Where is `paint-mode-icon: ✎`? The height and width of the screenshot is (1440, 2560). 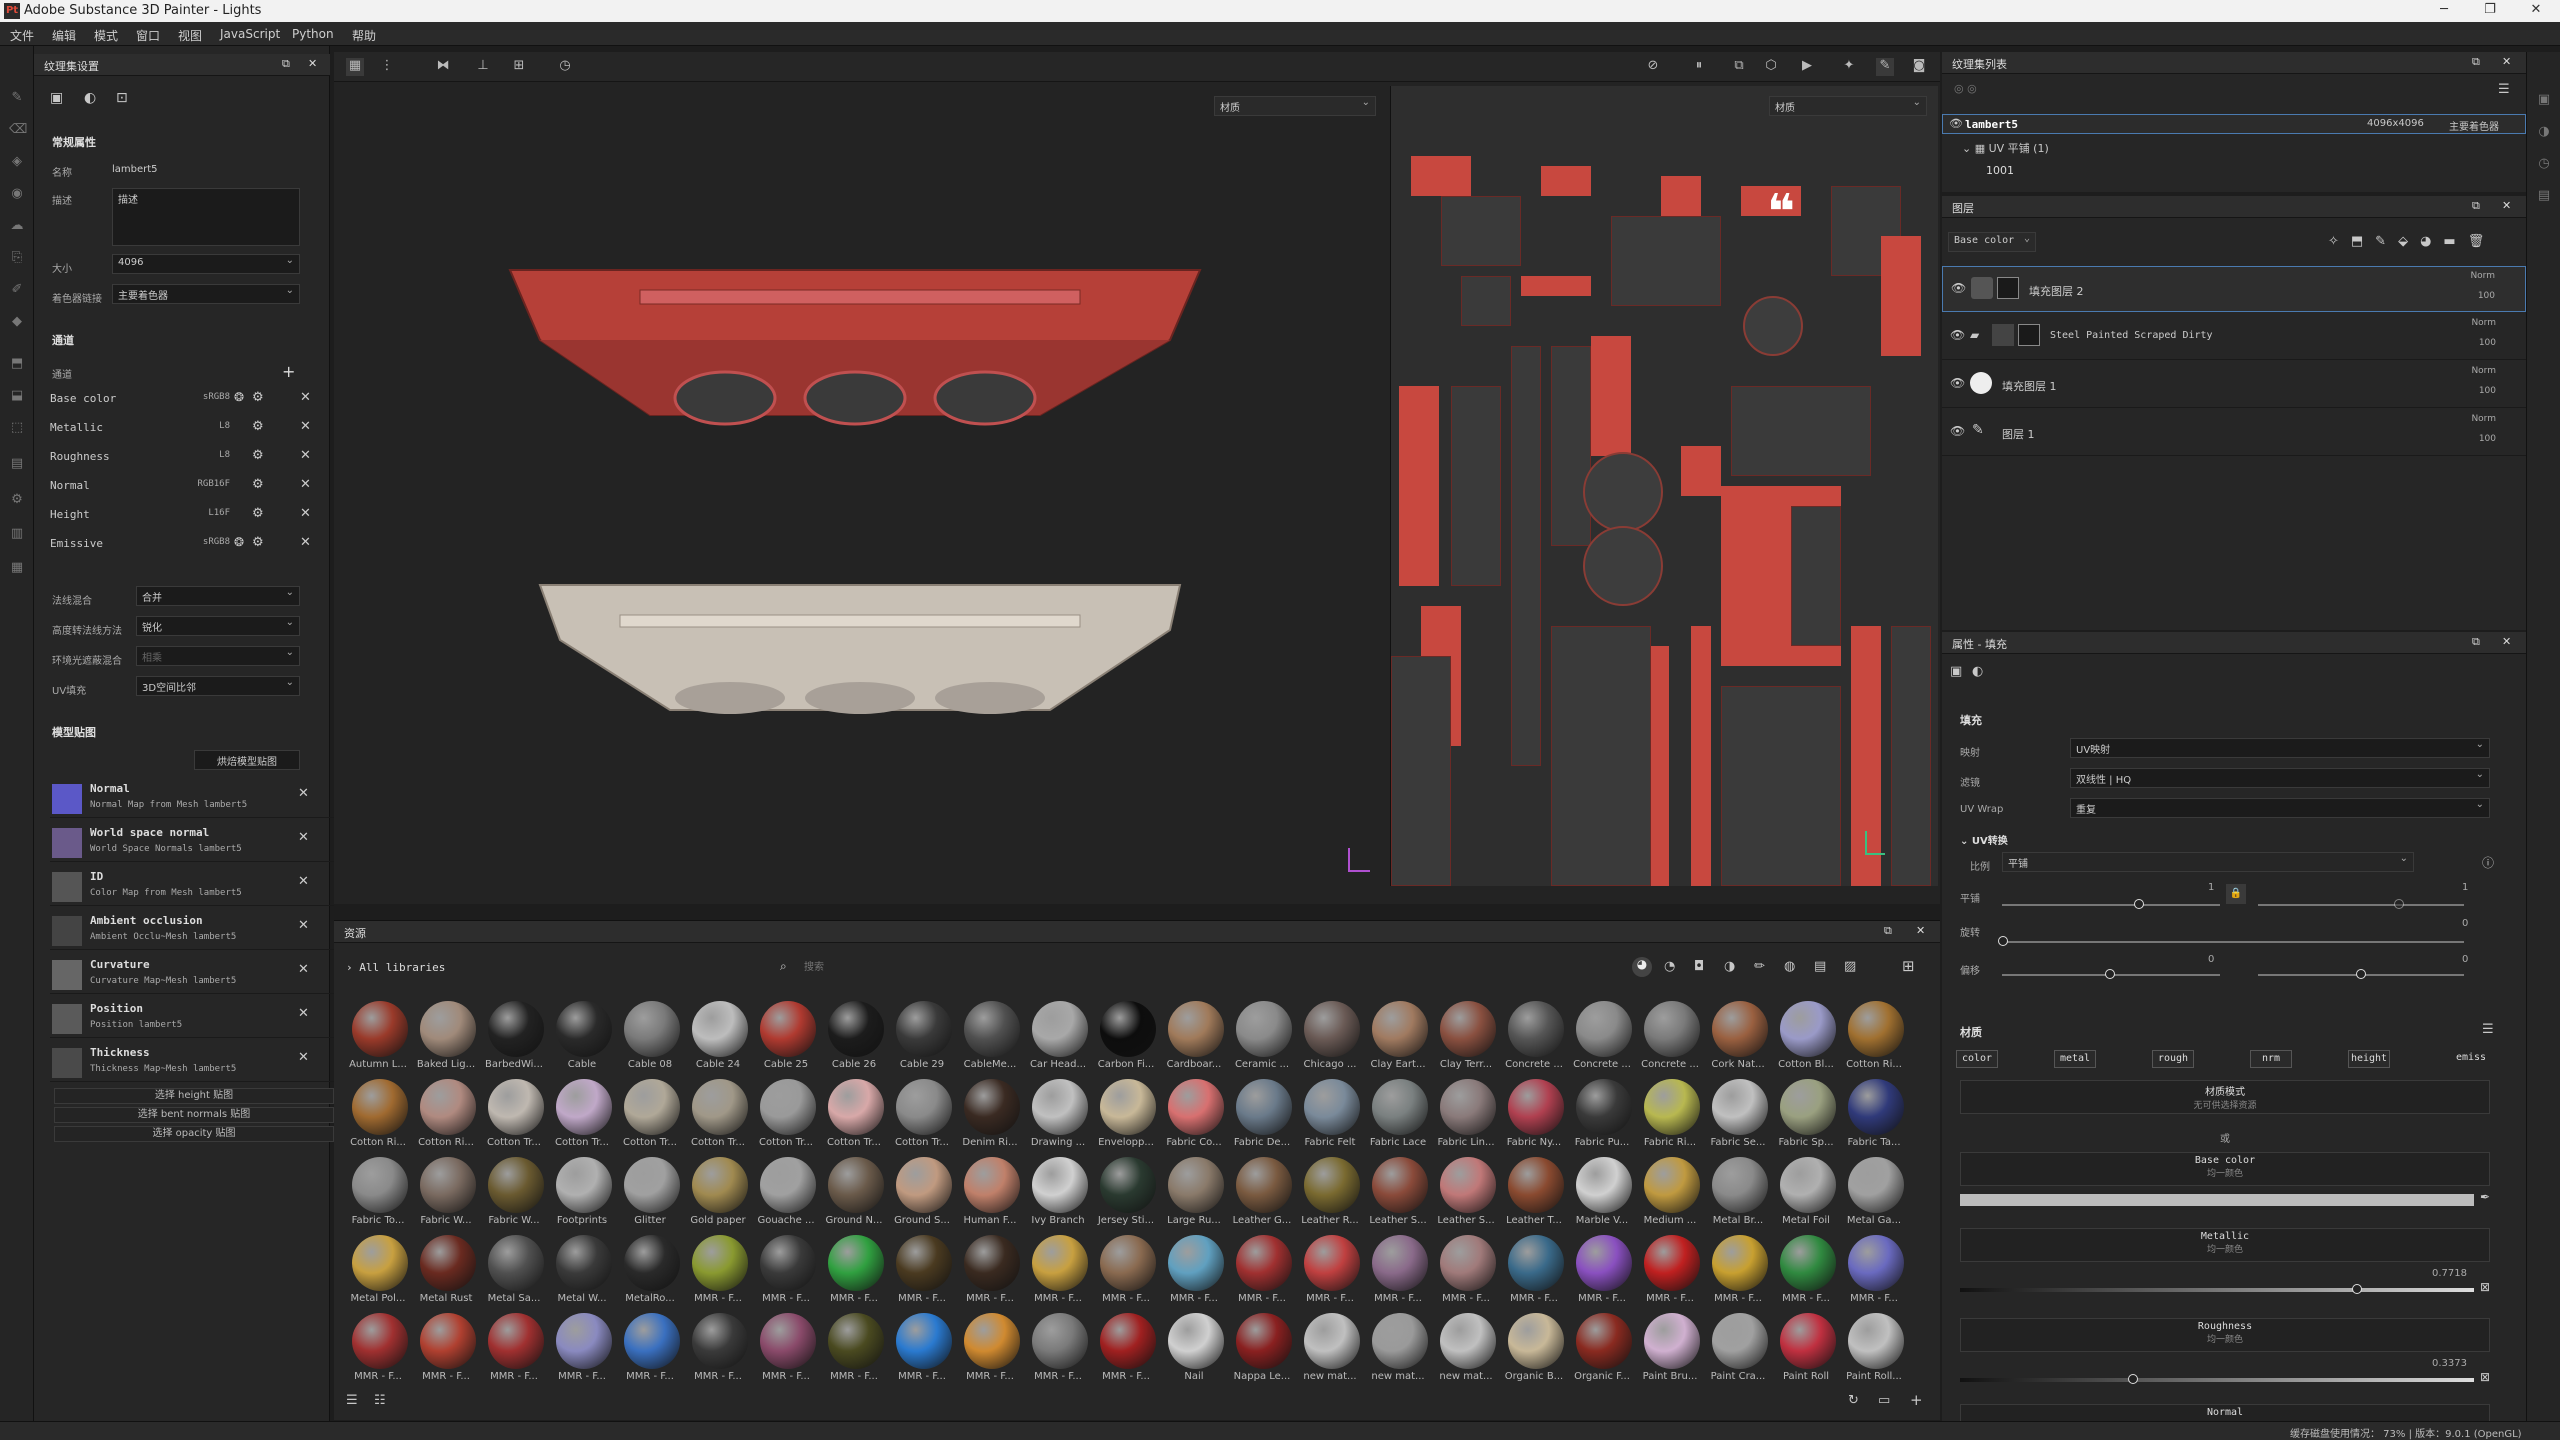 paint-mode-icon: ✎ is located at coordinates (1885, 67).